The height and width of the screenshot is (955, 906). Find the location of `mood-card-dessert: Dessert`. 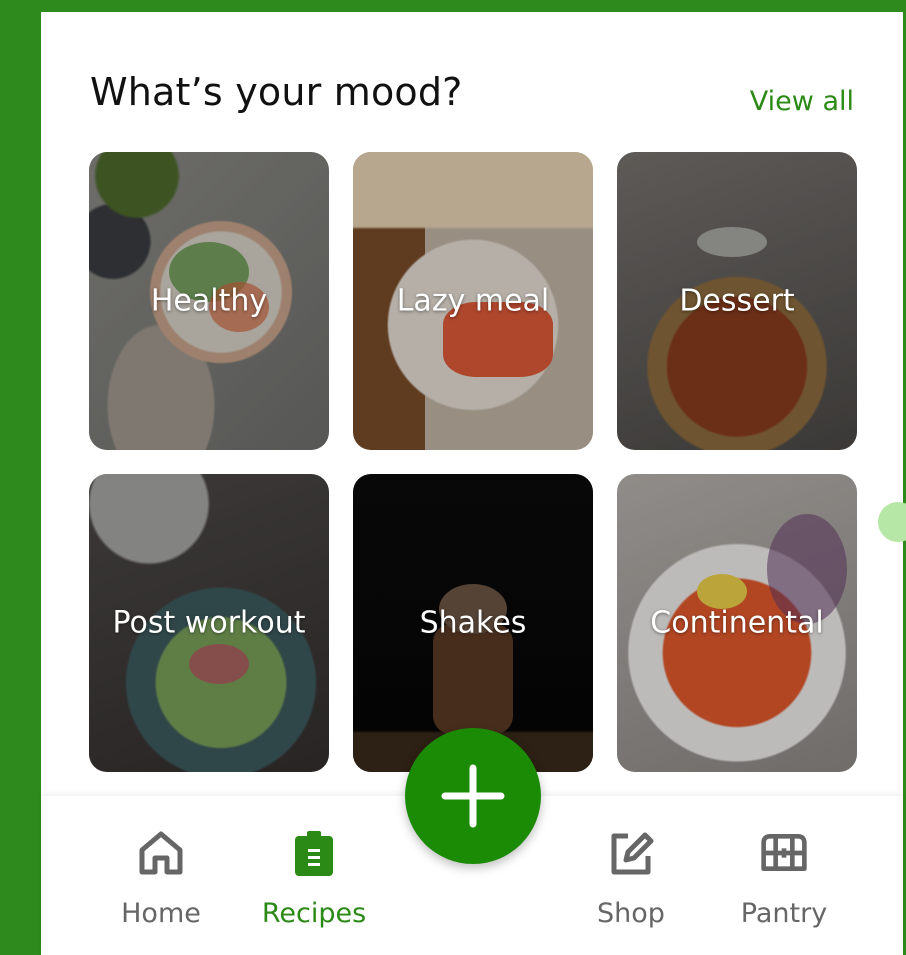

mood-card-dessert: Dessert is located at coordinates (737, 301).